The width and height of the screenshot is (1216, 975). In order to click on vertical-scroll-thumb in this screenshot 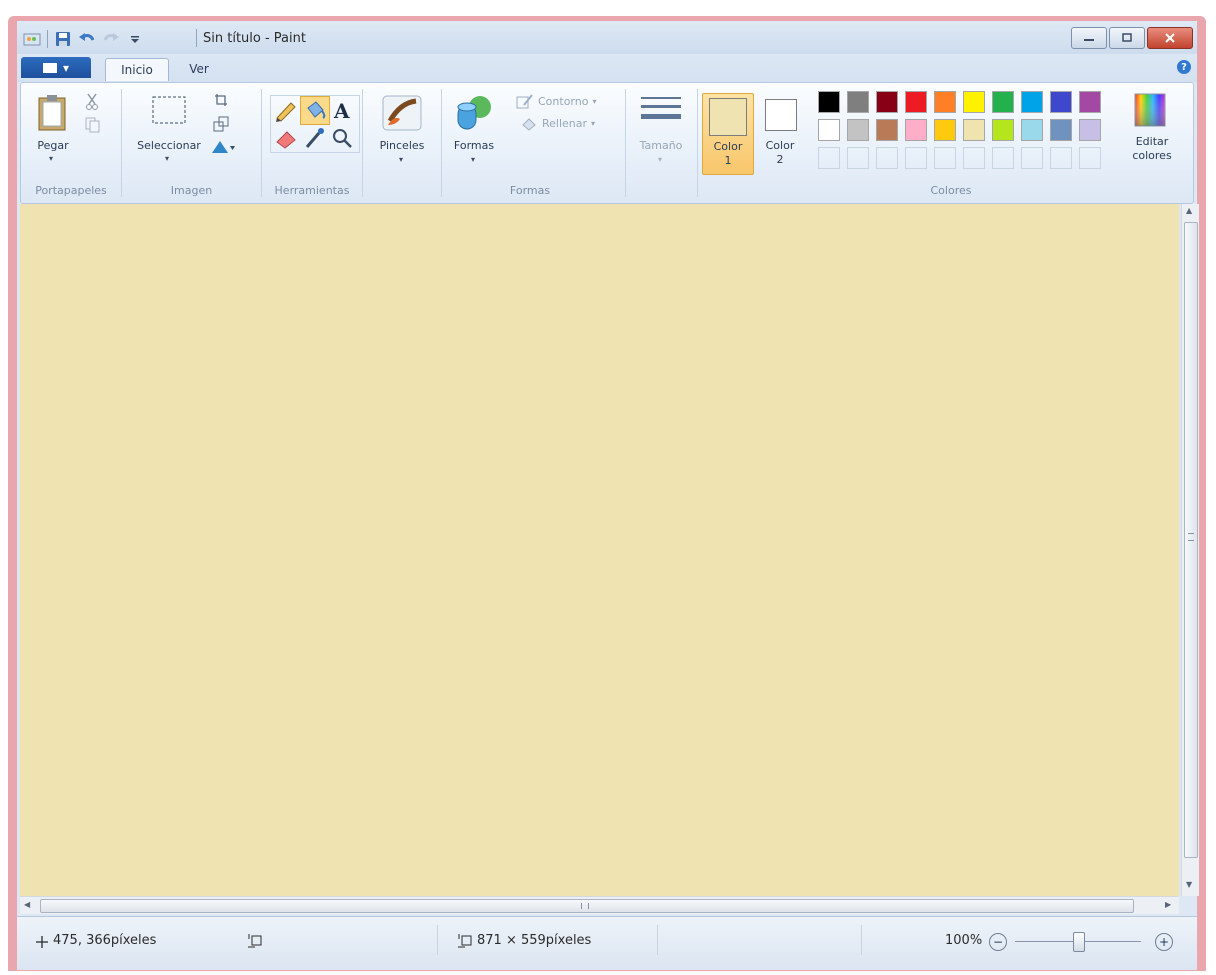, I will do `click(1191, 540)`.